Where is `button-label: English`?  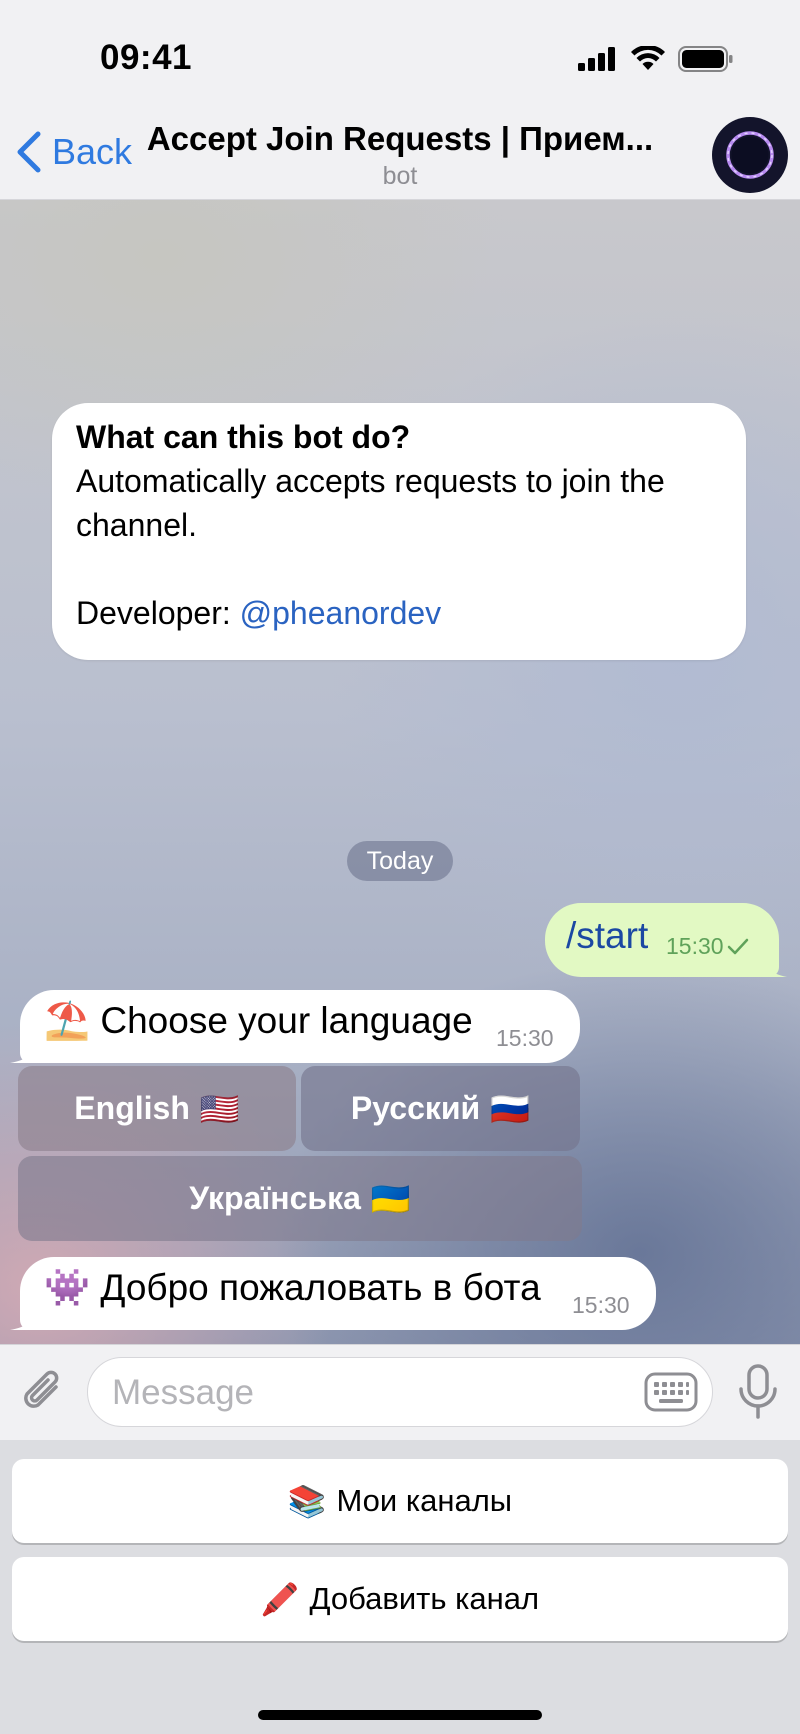
button-label: English is located at coordinates (132, 1108).